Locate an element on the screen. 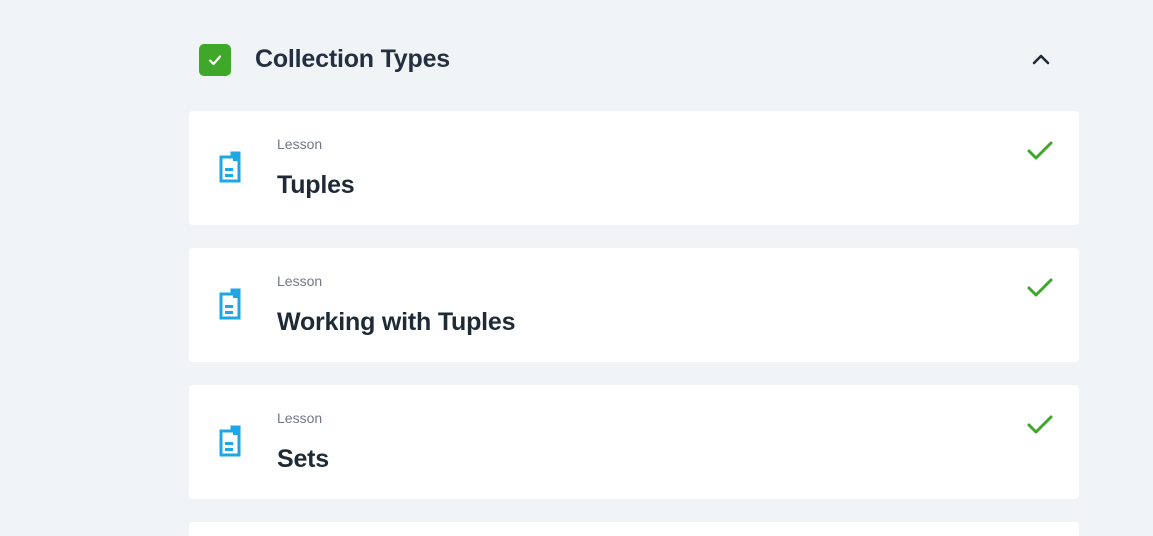 The height and width of the screenshot is (536, 1153). section-title: Collection Types is located at coordinates (352, 59).